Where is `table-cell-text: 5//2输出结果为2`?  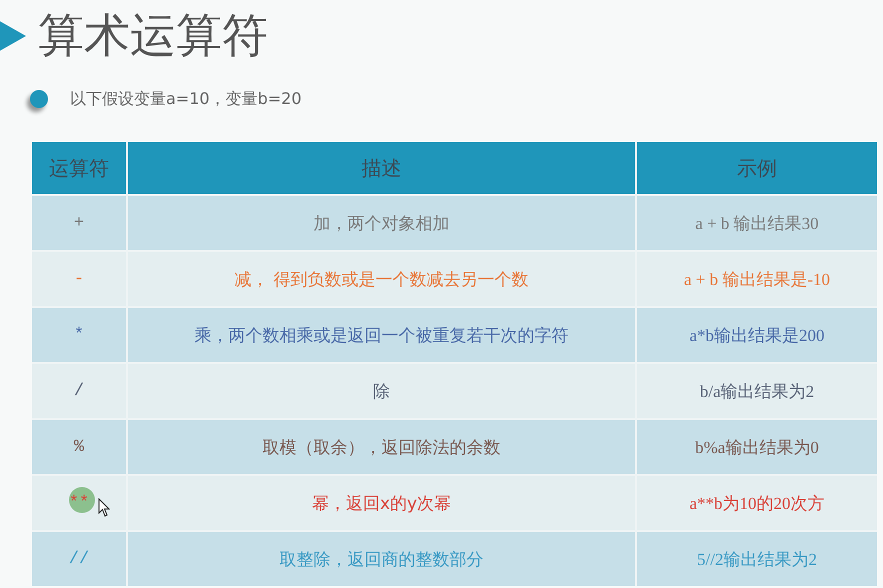
table-cell-text: 5//2输出结果为2 is located at coordinates (757, 559).